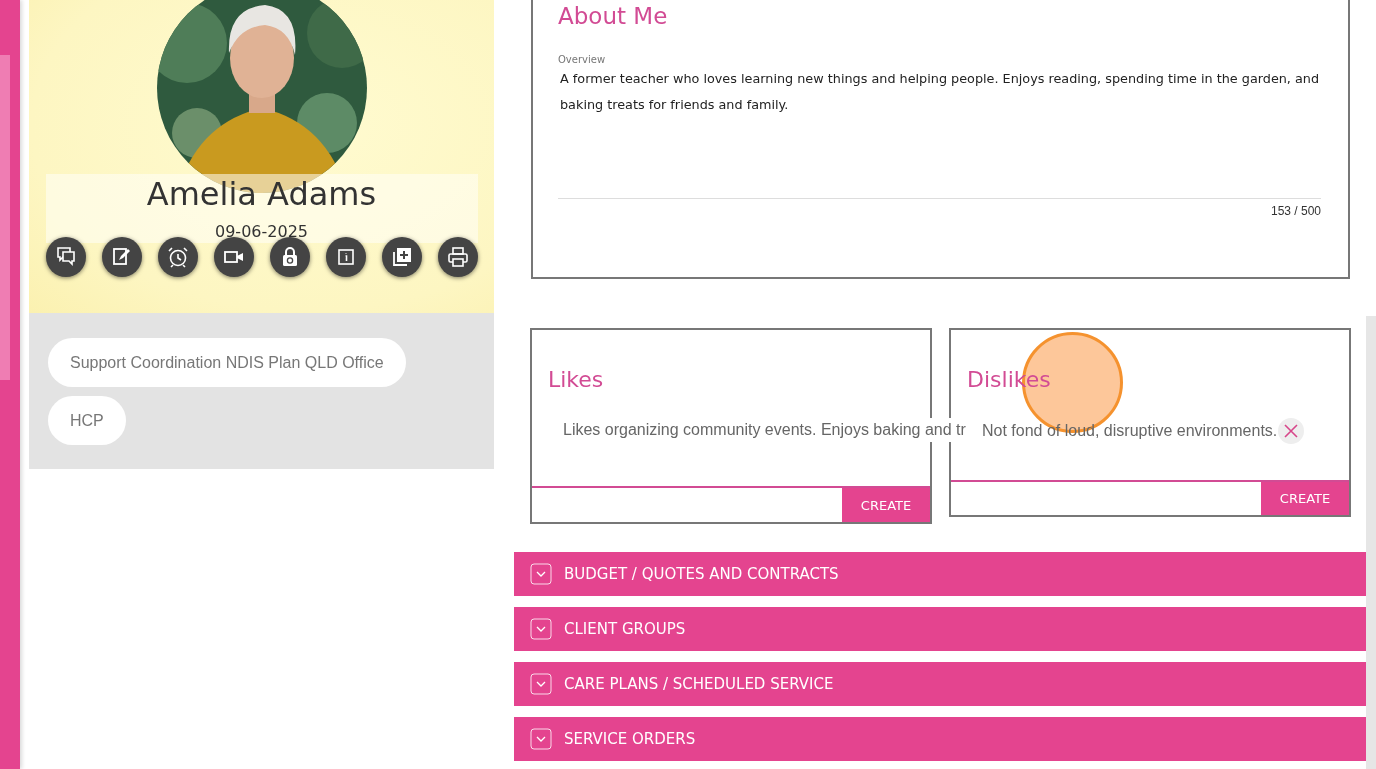  I want to click on section-title: SERVICE ORDERS, so click(630, 739).